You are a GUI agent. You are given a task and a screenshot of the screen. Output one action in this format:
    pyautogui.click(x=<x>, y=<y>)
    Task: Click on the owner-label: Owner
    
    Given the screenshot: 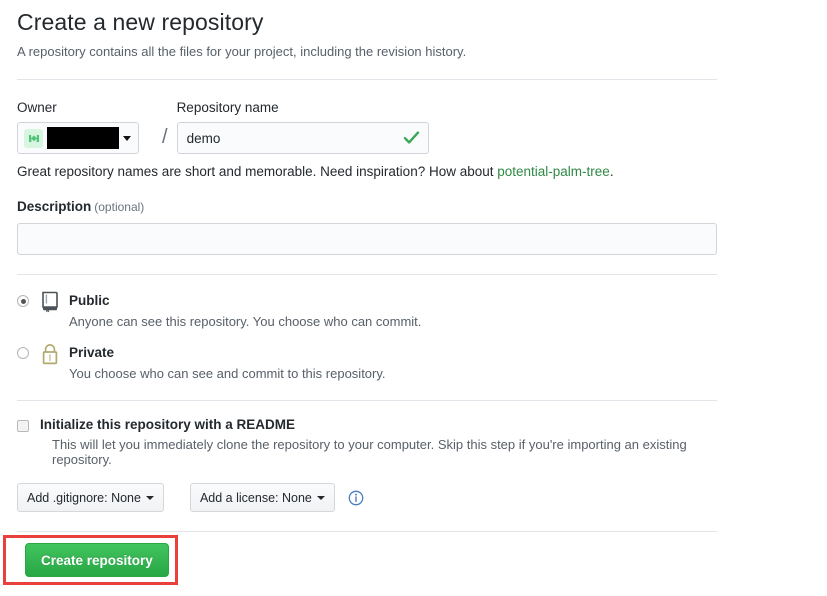 What is the action you would take?
    pyautogui.click(x=37, y=107)
    